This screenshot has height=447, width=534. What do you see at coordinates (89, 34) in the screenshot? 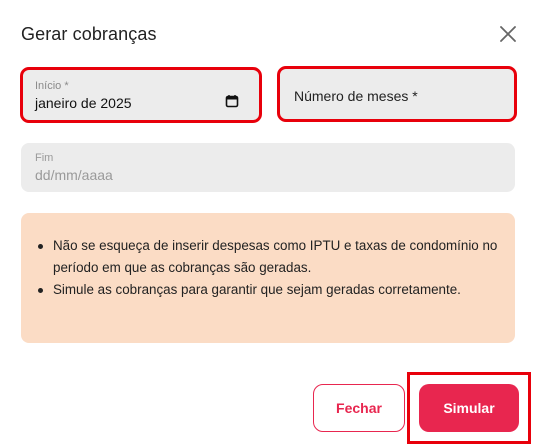
I see `dialog-title: Gerar cobranças` at bounding box center [89, 34].